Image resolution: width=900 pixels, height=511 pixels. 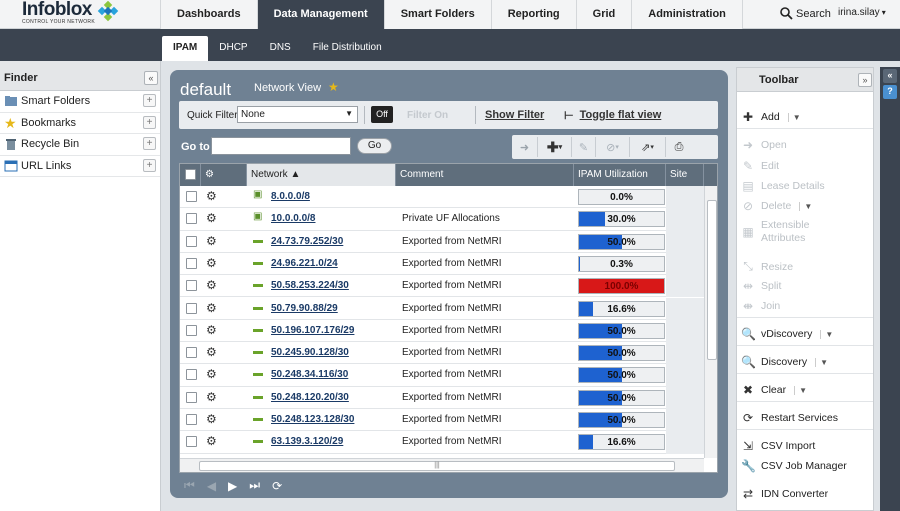 I want to click on toolbar-item-clear: ✖ Clear ▼, so click(x=774, y=390).